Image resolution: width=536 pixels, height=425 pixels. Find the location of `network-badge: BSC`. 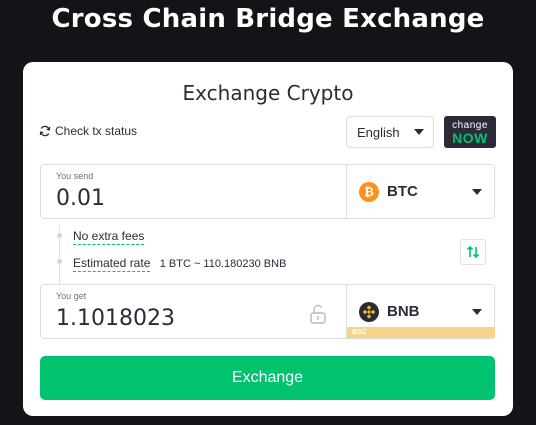

network-badge: BSC is located at coordinates (421, 332).